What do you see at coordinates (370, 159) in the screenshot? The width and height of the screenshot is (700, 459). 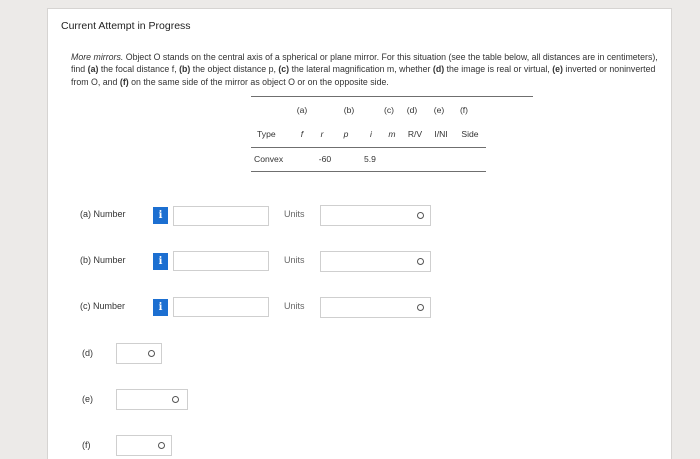 I see `cell-i: 5.9` at bounding box center [370, 159].